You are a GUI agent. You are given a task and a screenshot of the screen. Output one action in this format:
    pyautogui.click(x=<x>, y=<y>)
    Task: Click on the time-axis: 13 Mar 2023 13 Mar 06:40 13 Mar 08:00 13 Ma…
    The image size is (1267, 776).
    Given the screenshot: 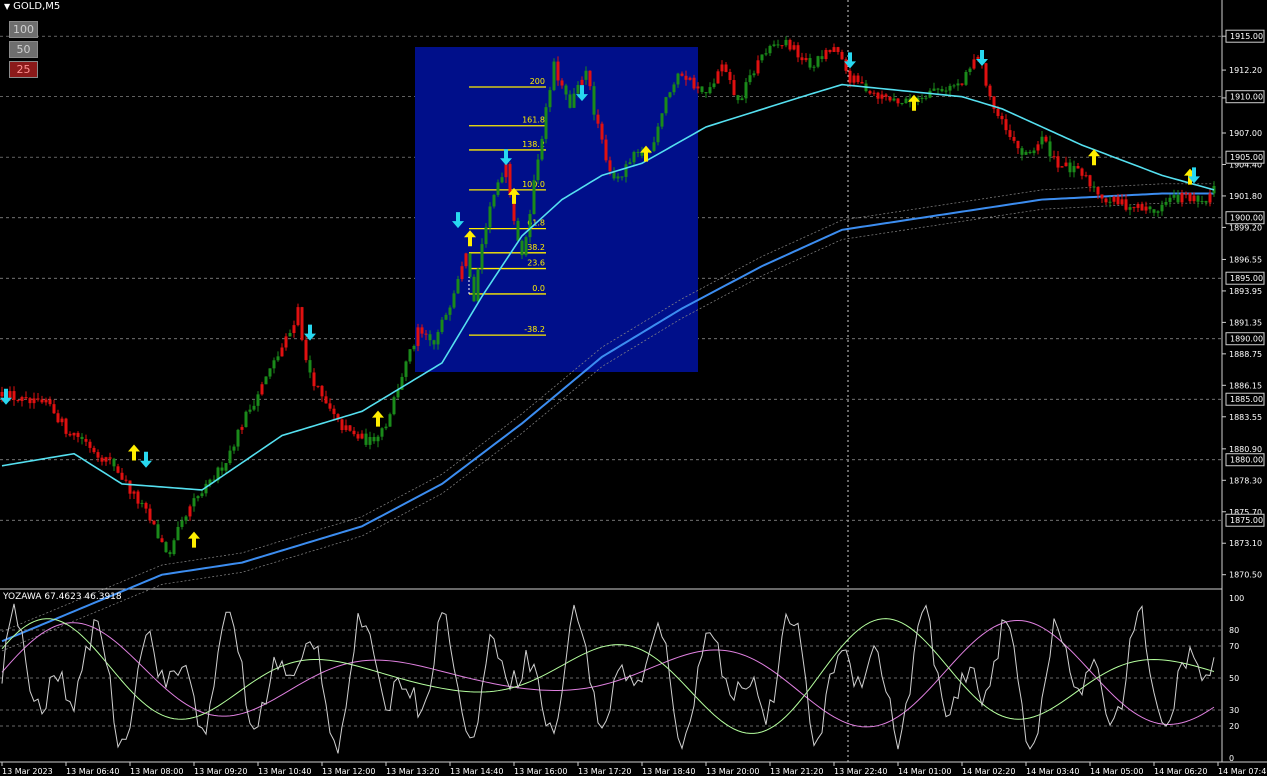 What is the action you would take?
    pyautogui.click(x=634, y=769)
    